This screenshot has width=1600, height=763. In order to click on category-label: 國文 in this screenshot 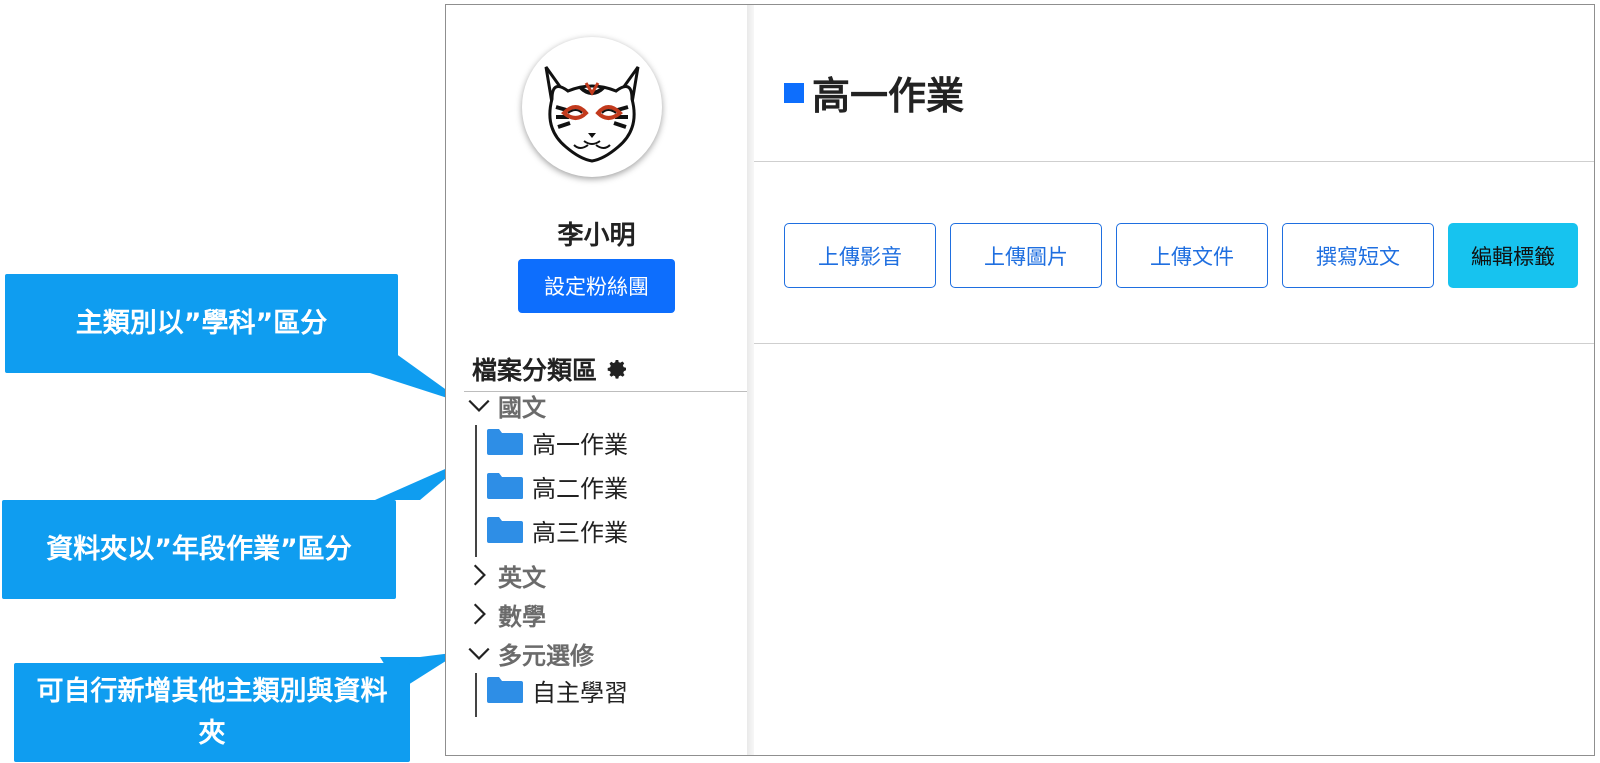, I will do `click(522, 407)`.